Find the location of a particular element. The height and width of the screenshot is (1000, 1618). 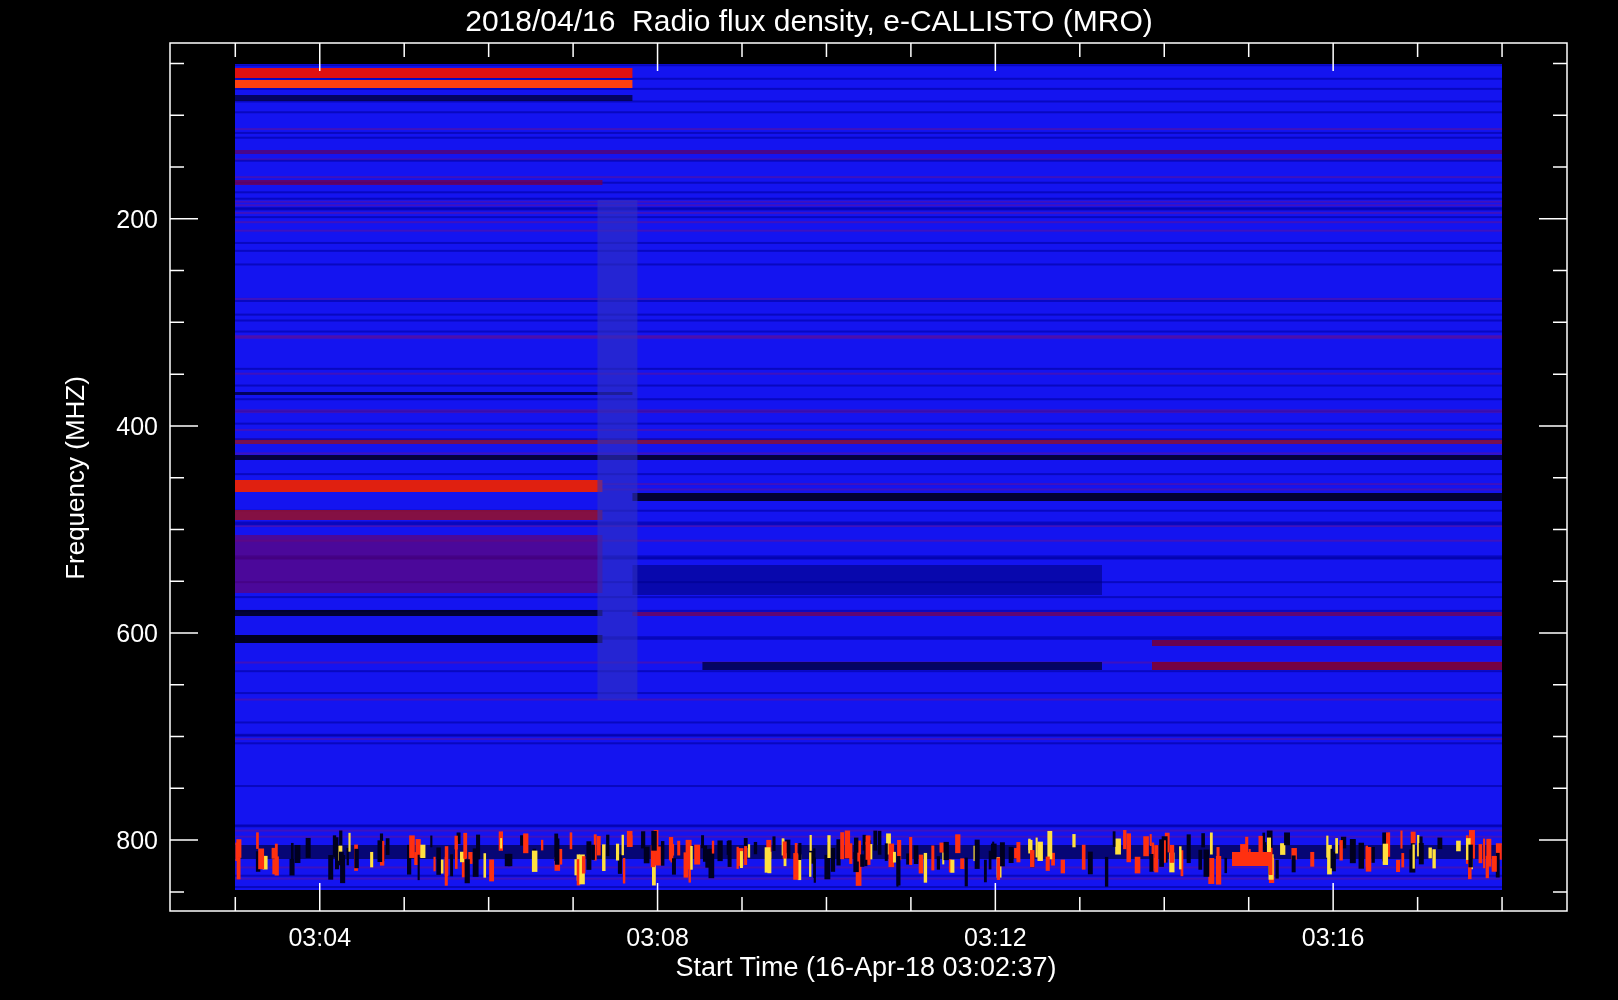

x-tick-label: 03:16 is located at coordinates (1333, 937).